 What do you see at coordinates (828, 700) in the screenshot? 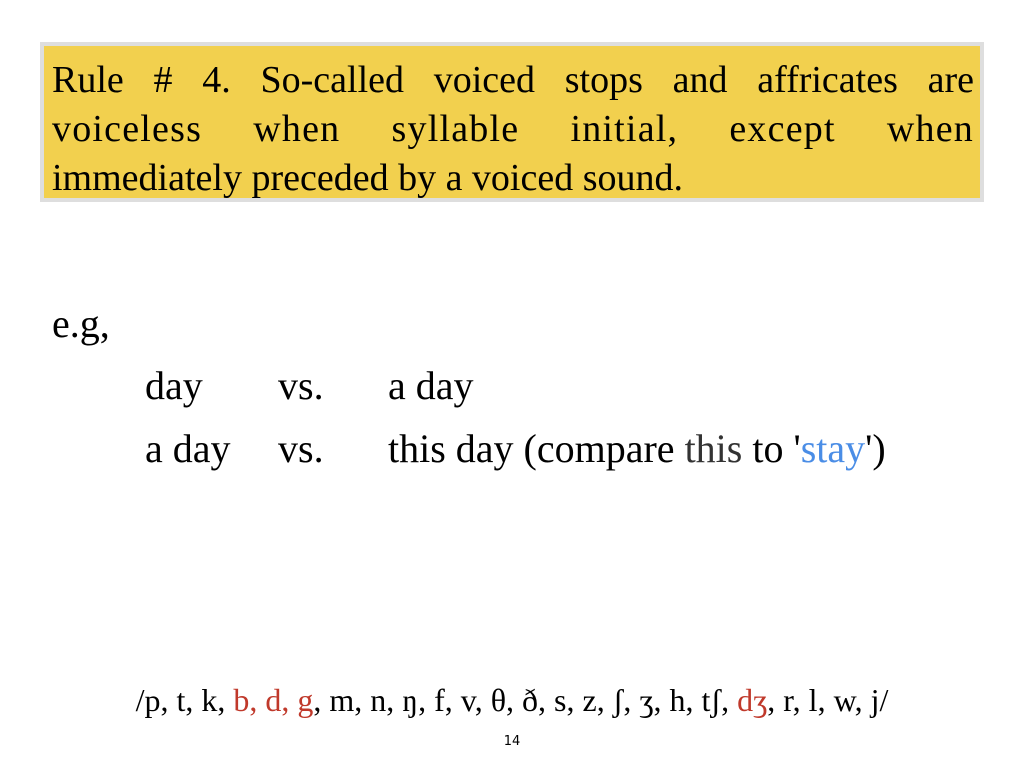
I see `phonemes-close: , r, l, w, j/` at bounding box center [828, 700].